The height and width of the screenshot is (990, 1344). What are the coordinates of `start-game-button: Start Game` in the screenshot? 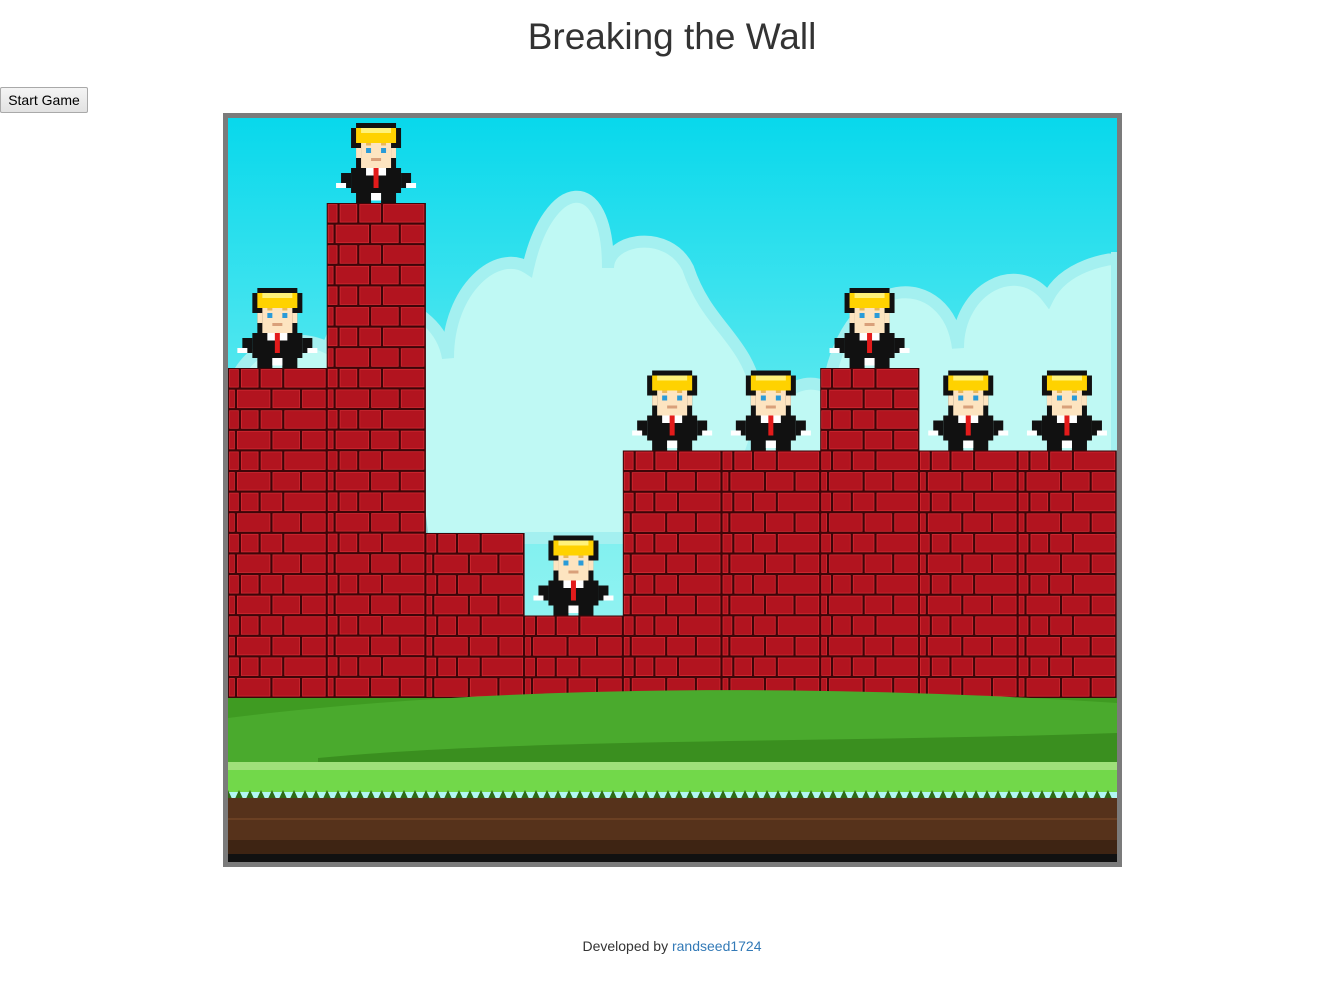 It's located at (44, 100).